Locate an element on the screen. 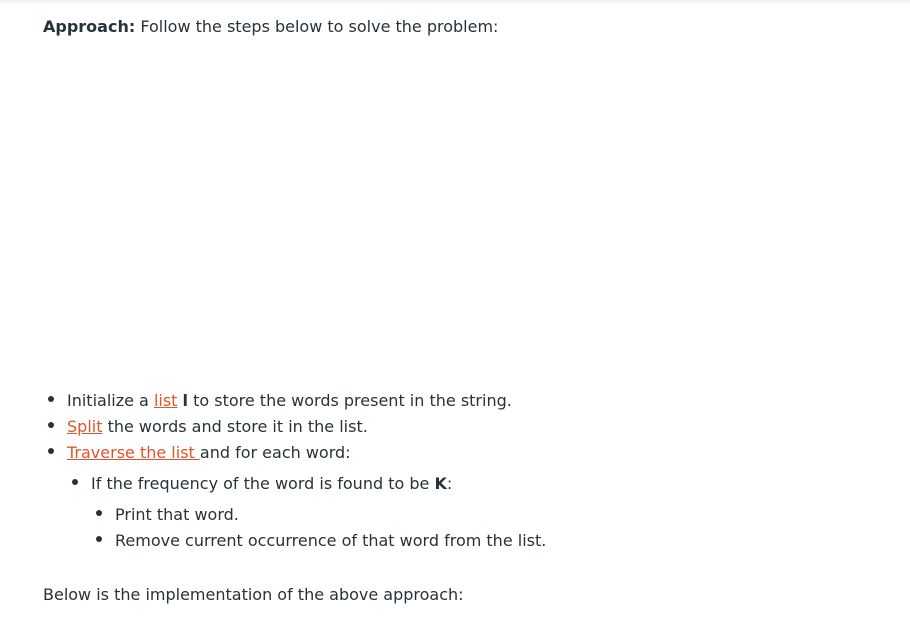  step-text: Initialize a is located at coordinates (110, 400).